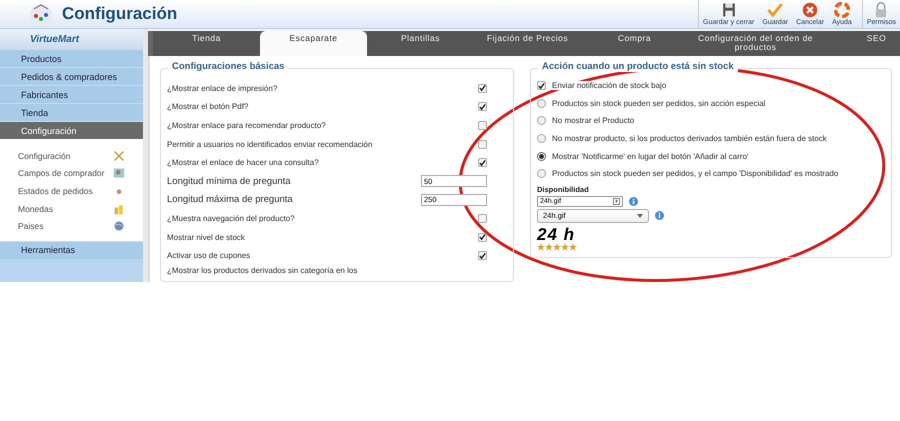 This screenshot has width=900, height=421. Describe the element at coordinates (695, 173) in the screenshot. I see `option-label: Productos sin stock pueden ser pedidos, y el campo 'Disponibilidad' es mostrado` at that location.